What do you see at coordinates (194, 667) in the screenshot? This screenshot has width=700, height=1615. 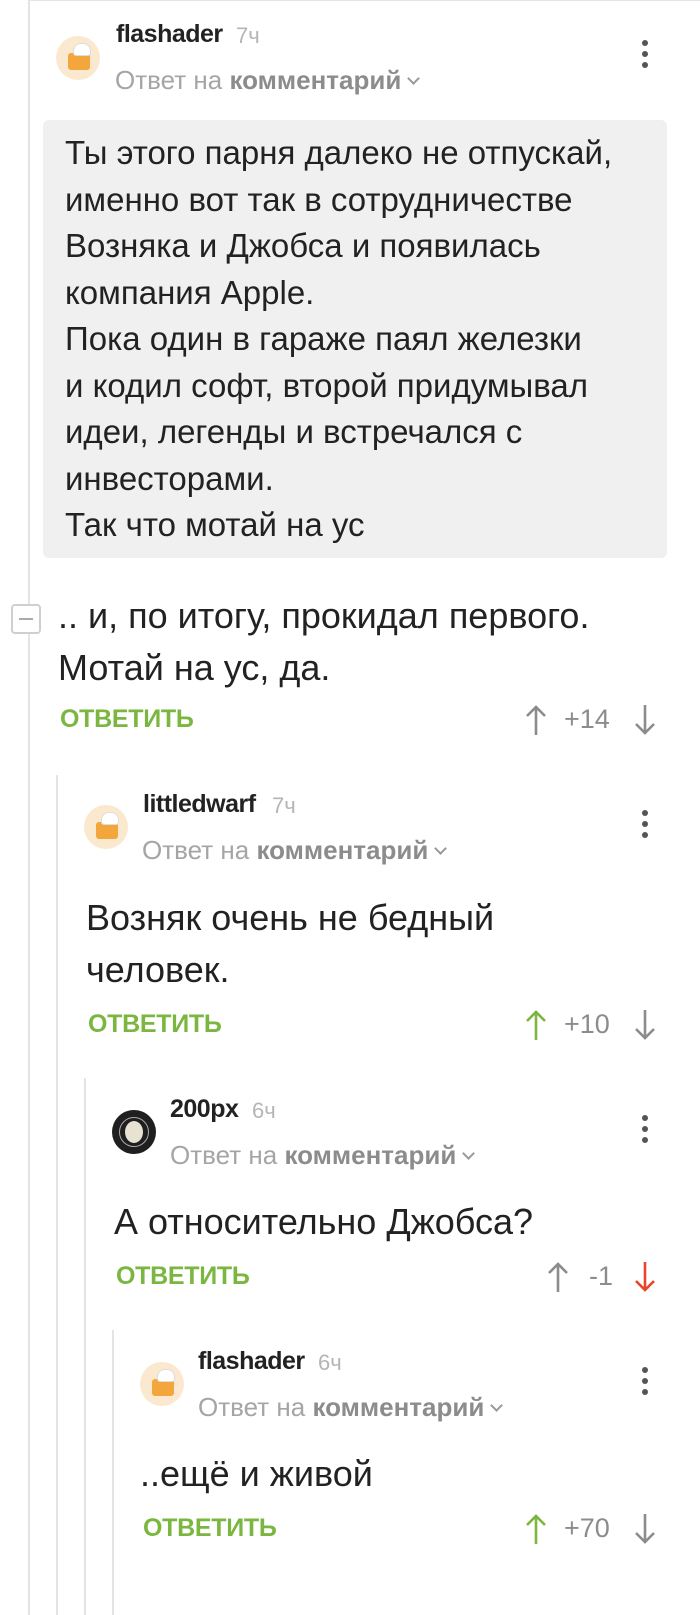 I see `comment-text-line: Мотай на ус, да.` at bounding box center [194, 667].